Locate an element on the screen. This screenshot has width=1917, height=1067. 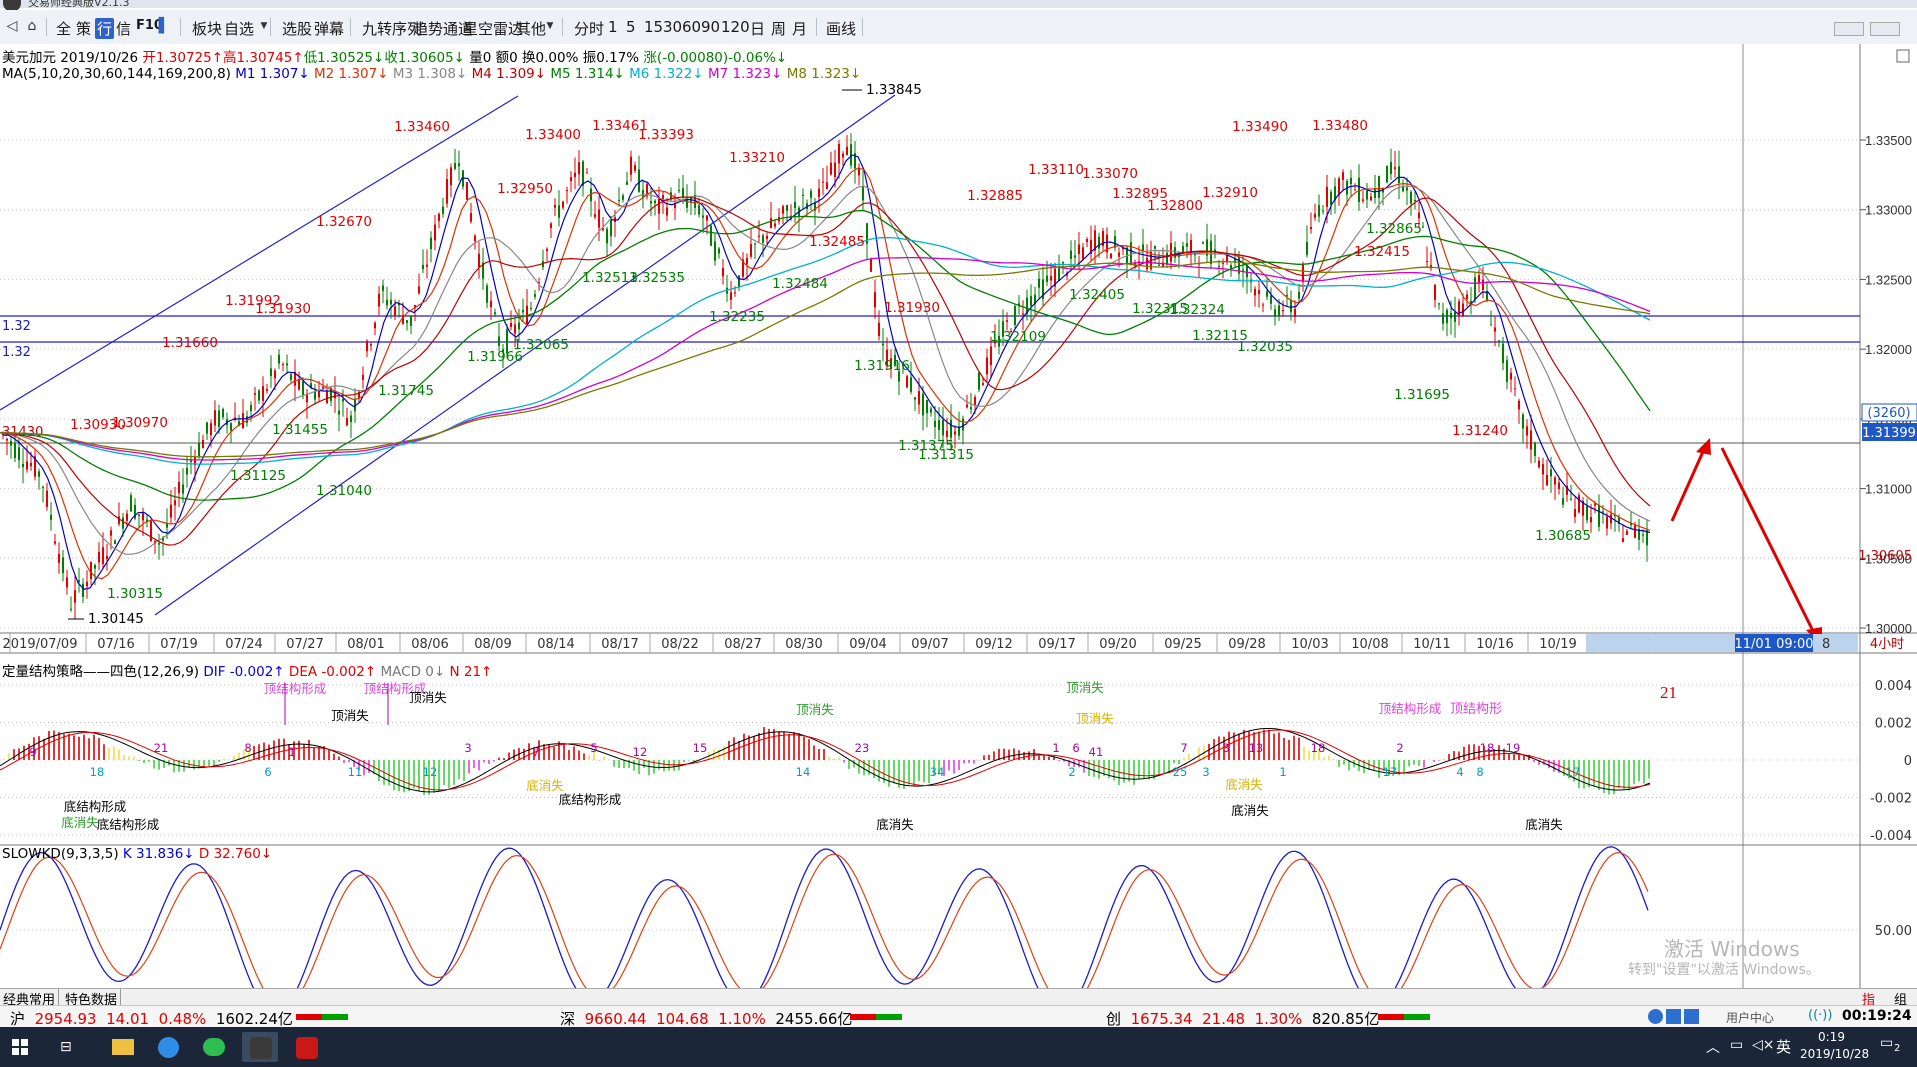
macd-annotation: 底结构形成 is located at coordinates (128, 824).